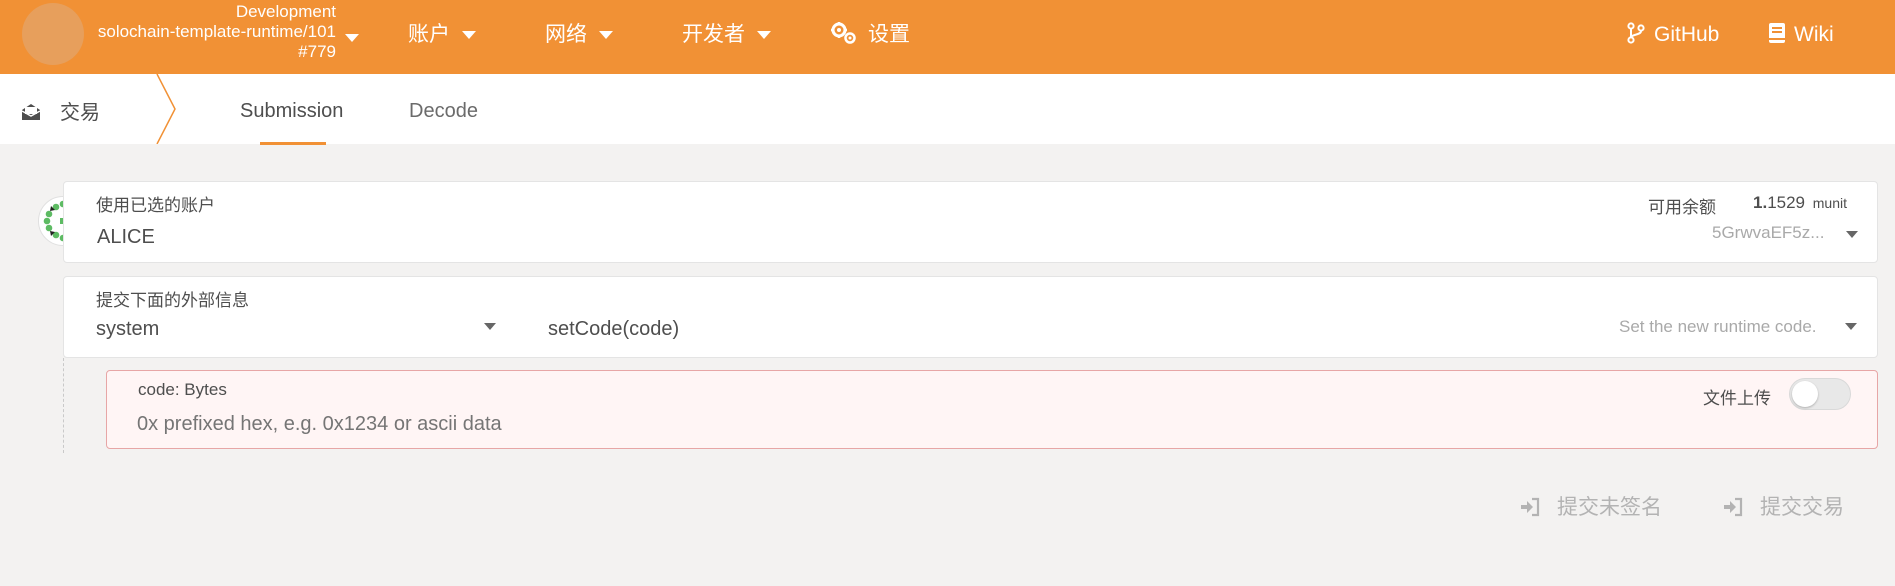 This screenshot has width=1895, height=586. What do you see at coordinates (1820, 394) in the screenshot?
I see `file-upload-toggle` at bounding box center [1820, 394].